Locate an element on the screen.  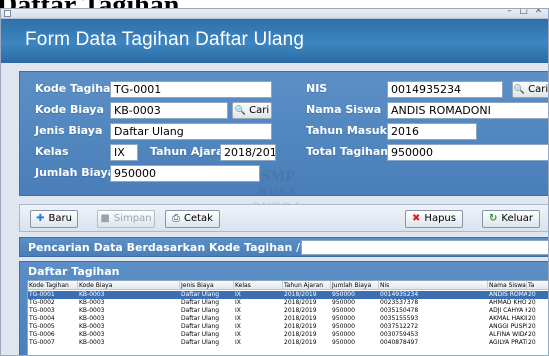
cari-biaya-label: Cari is located at coordinates (259, 110).